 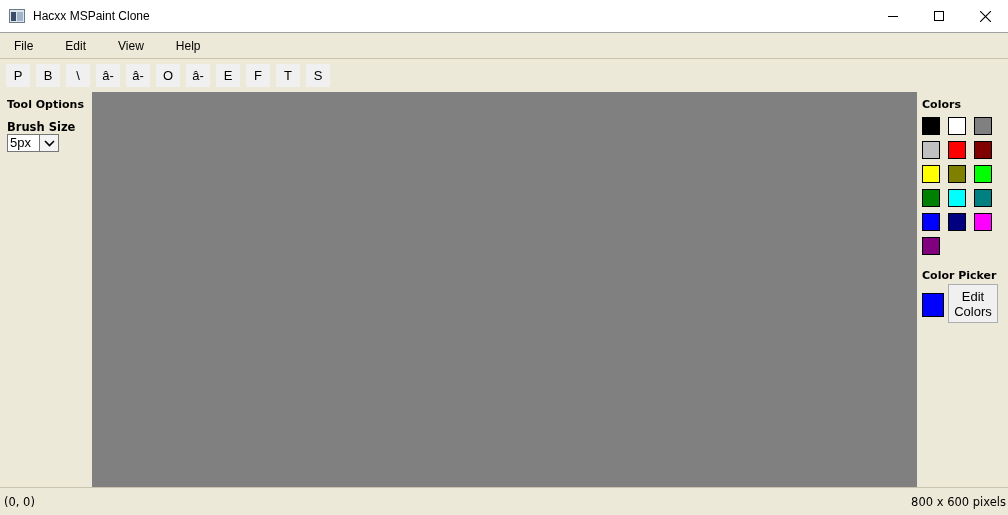 I want to click on close-icon, so click(x=985, y=16).